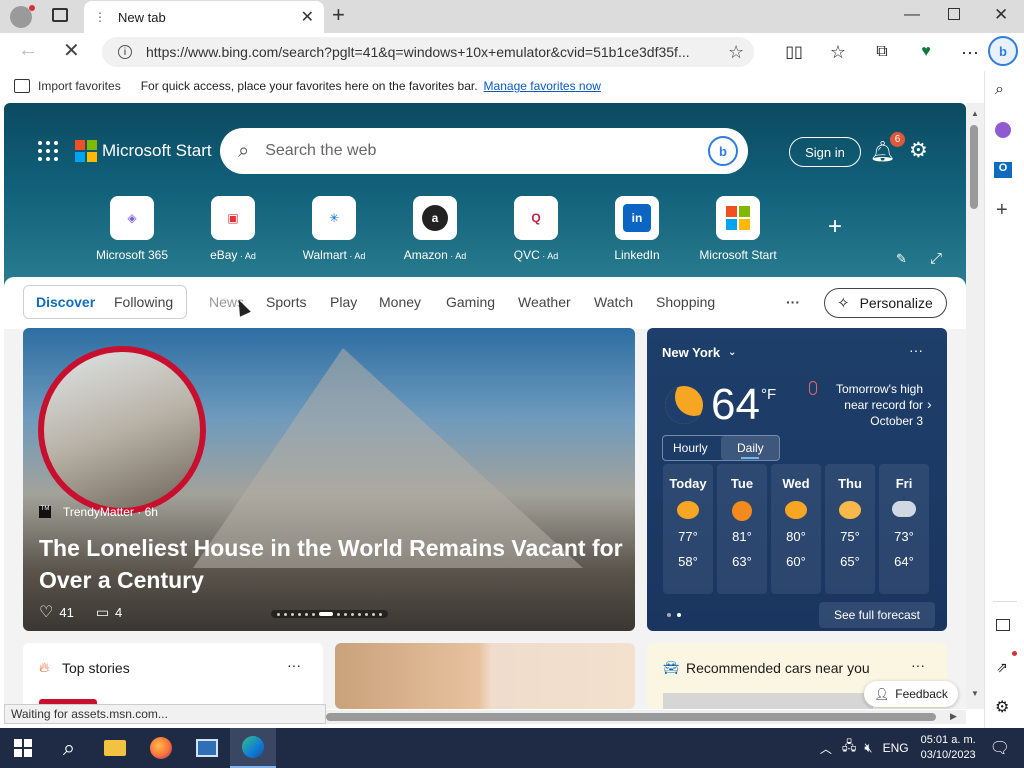 This screenshot has height=768, width=1024. What do you see at coordinates (96, 668) in the screenshot?
I see `top-stories-title: Top stories` at bounding box center [96, 668].